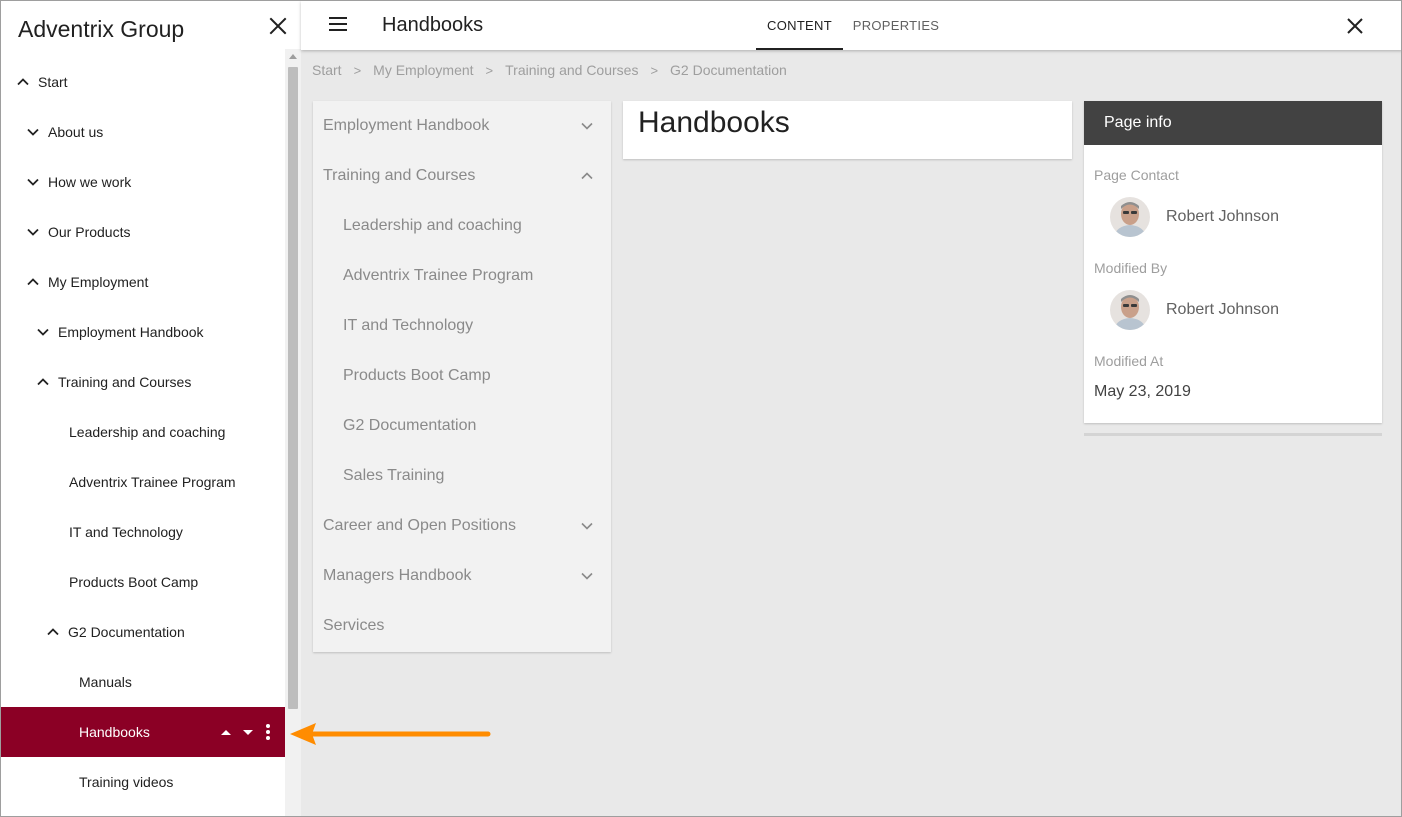  What do you see at coordinates (799, 25) in the screenshot?
I see `tab-content: CONTENT` at bounding box center [799, 25].